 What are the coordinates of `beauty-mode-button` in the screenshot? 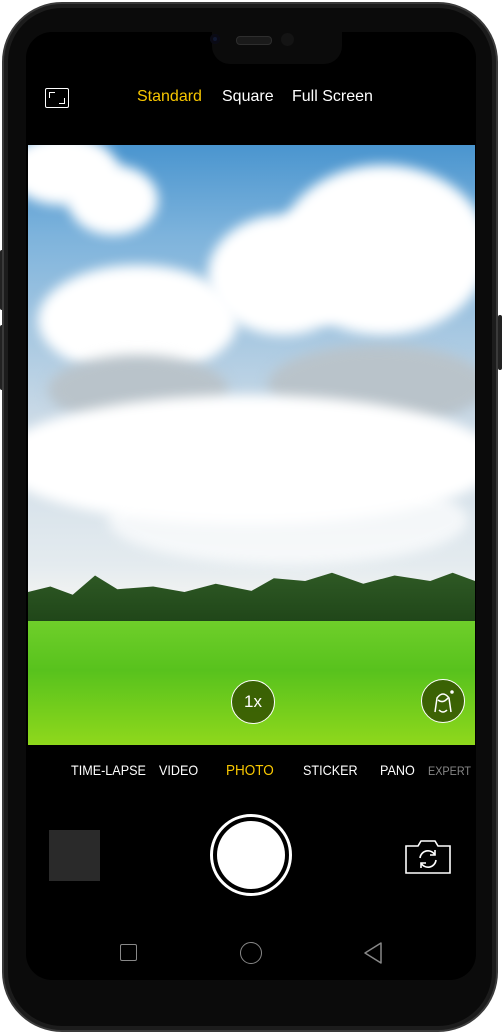 It's located at (443, 701).